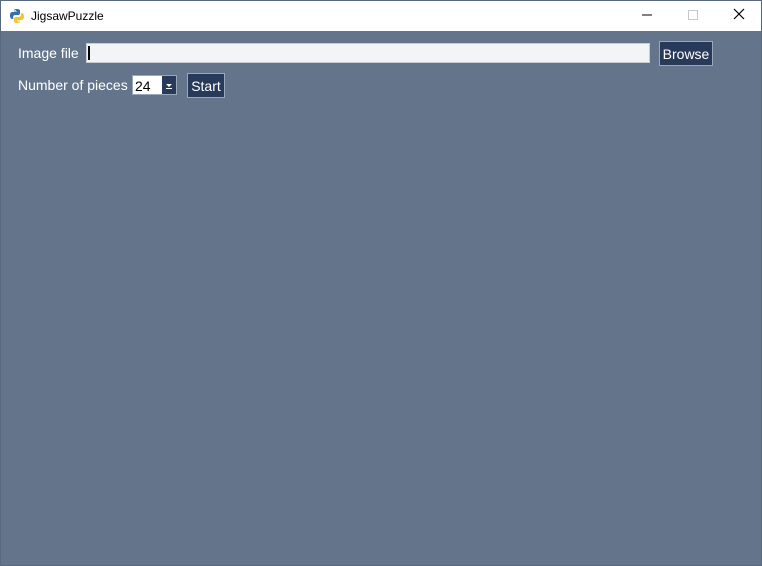 This screenshot has width=762, height=566. I want to click on maximize-icon, so click(693, 16).